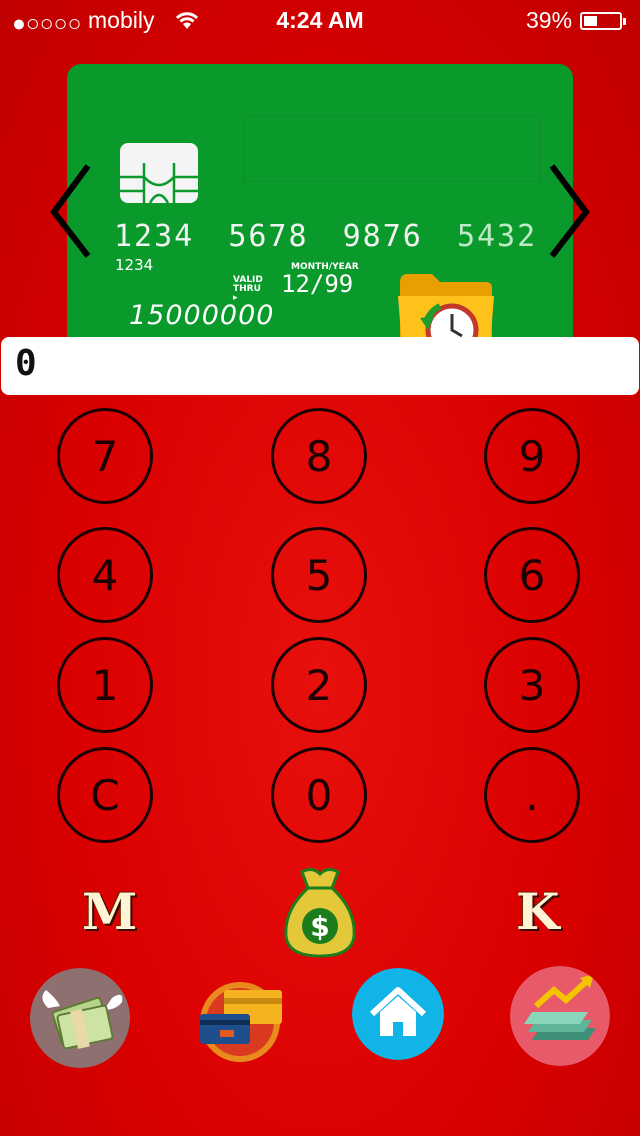 The width and height of the screenshot is (640, 1136). Describe the element at coordinates (537, 911) in the screenshot. I see `k-button: K` at that location.